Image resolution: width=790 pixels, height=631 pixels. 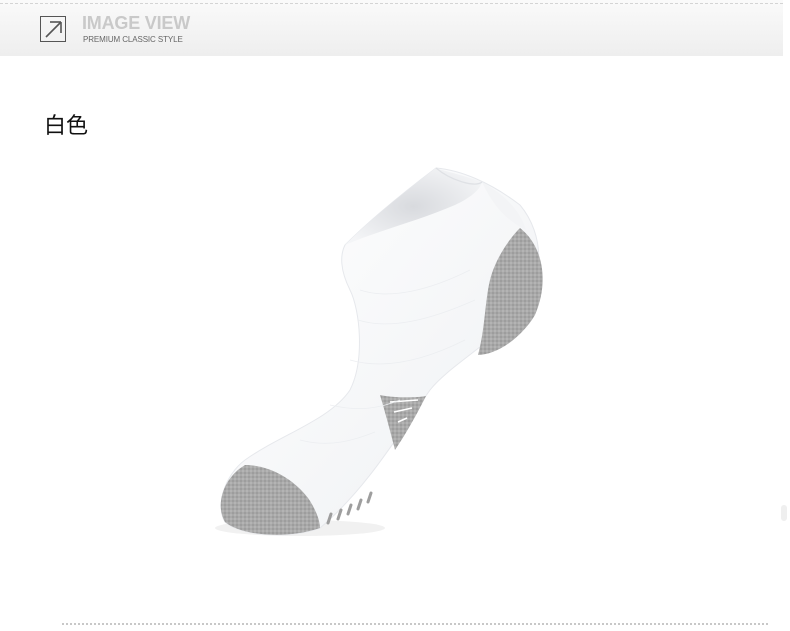 I want to click on edge-marker, so click(x=784, y=513).